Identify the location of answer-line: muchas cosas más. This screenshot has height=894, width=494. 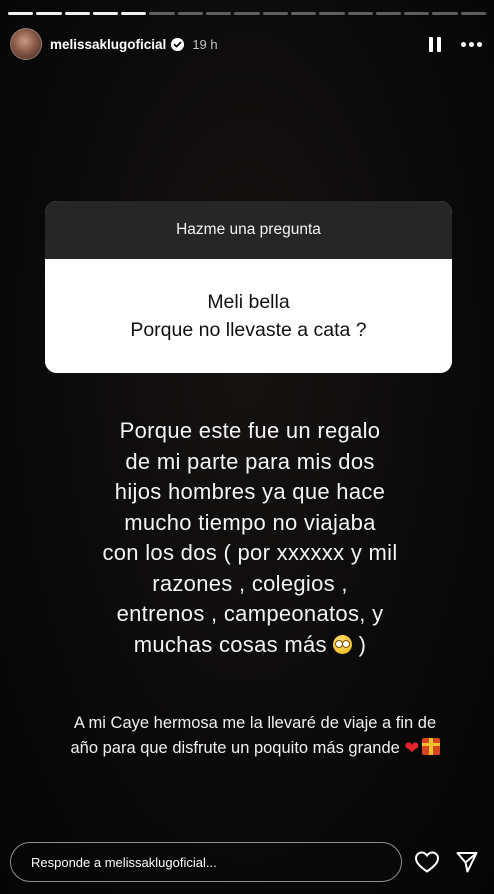
(230, 644).